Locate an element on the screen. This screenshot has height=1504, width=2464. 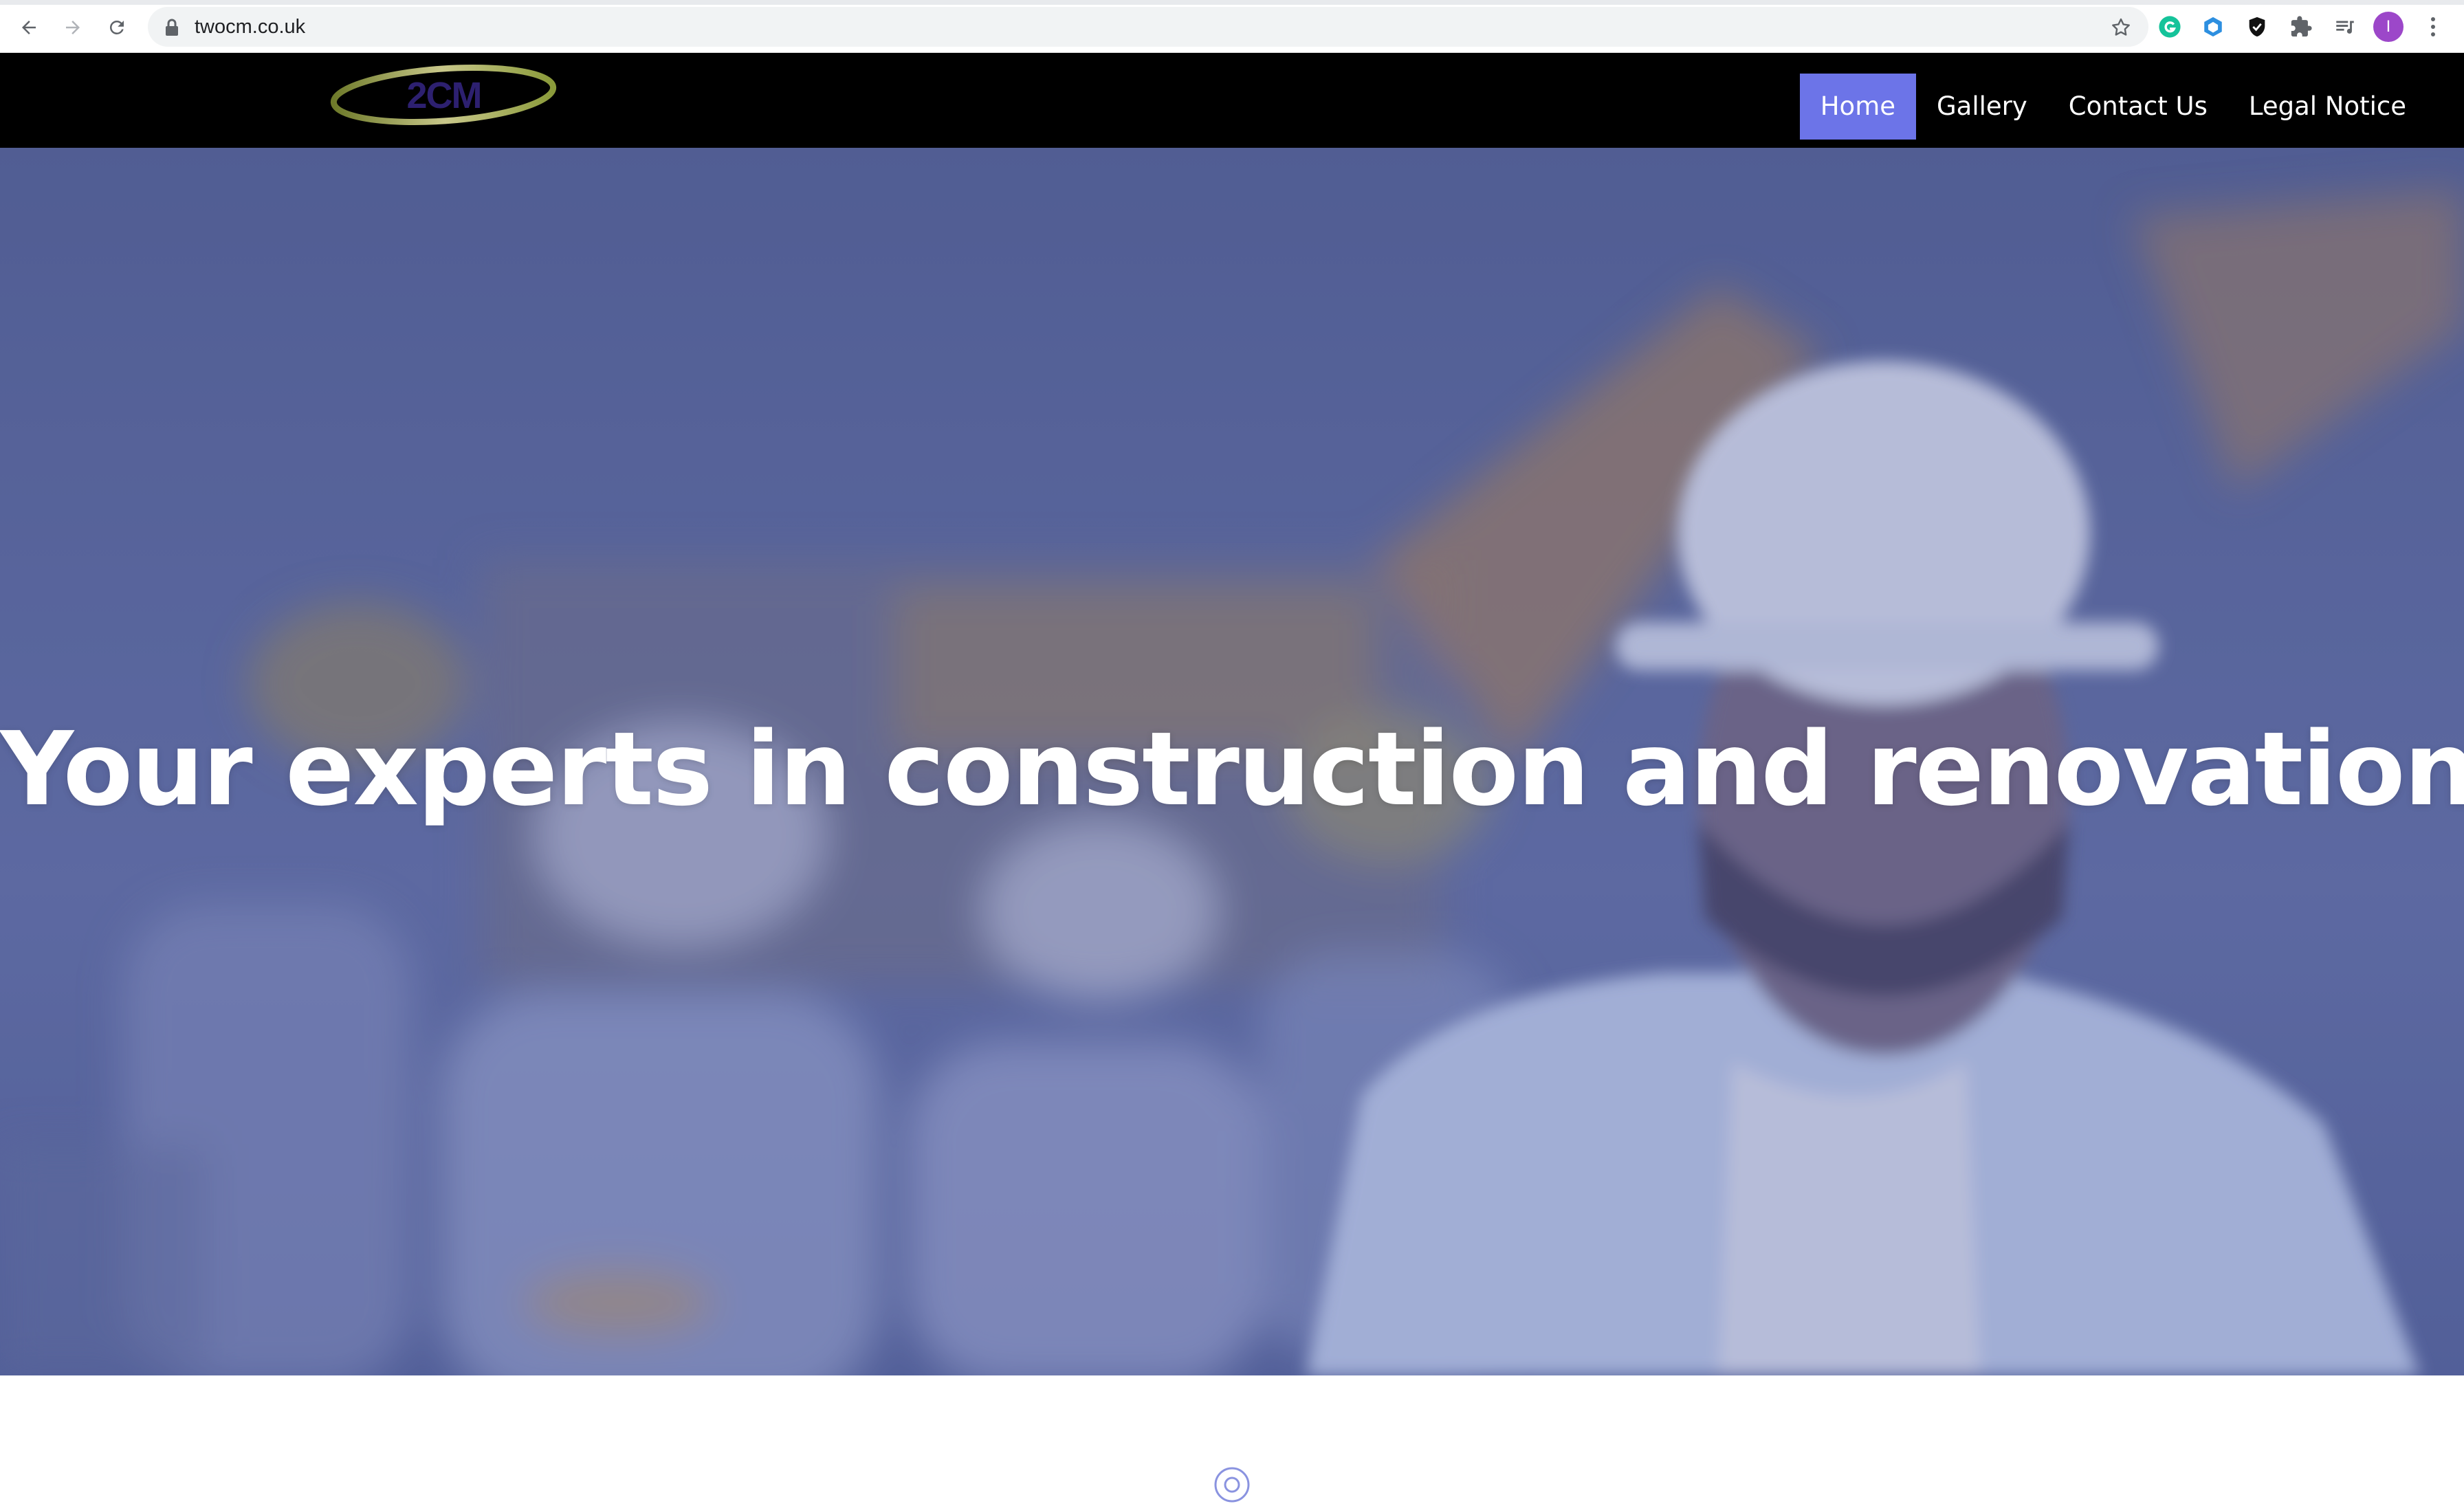
profile-avatar: I is located at coordinates (2388, 27).